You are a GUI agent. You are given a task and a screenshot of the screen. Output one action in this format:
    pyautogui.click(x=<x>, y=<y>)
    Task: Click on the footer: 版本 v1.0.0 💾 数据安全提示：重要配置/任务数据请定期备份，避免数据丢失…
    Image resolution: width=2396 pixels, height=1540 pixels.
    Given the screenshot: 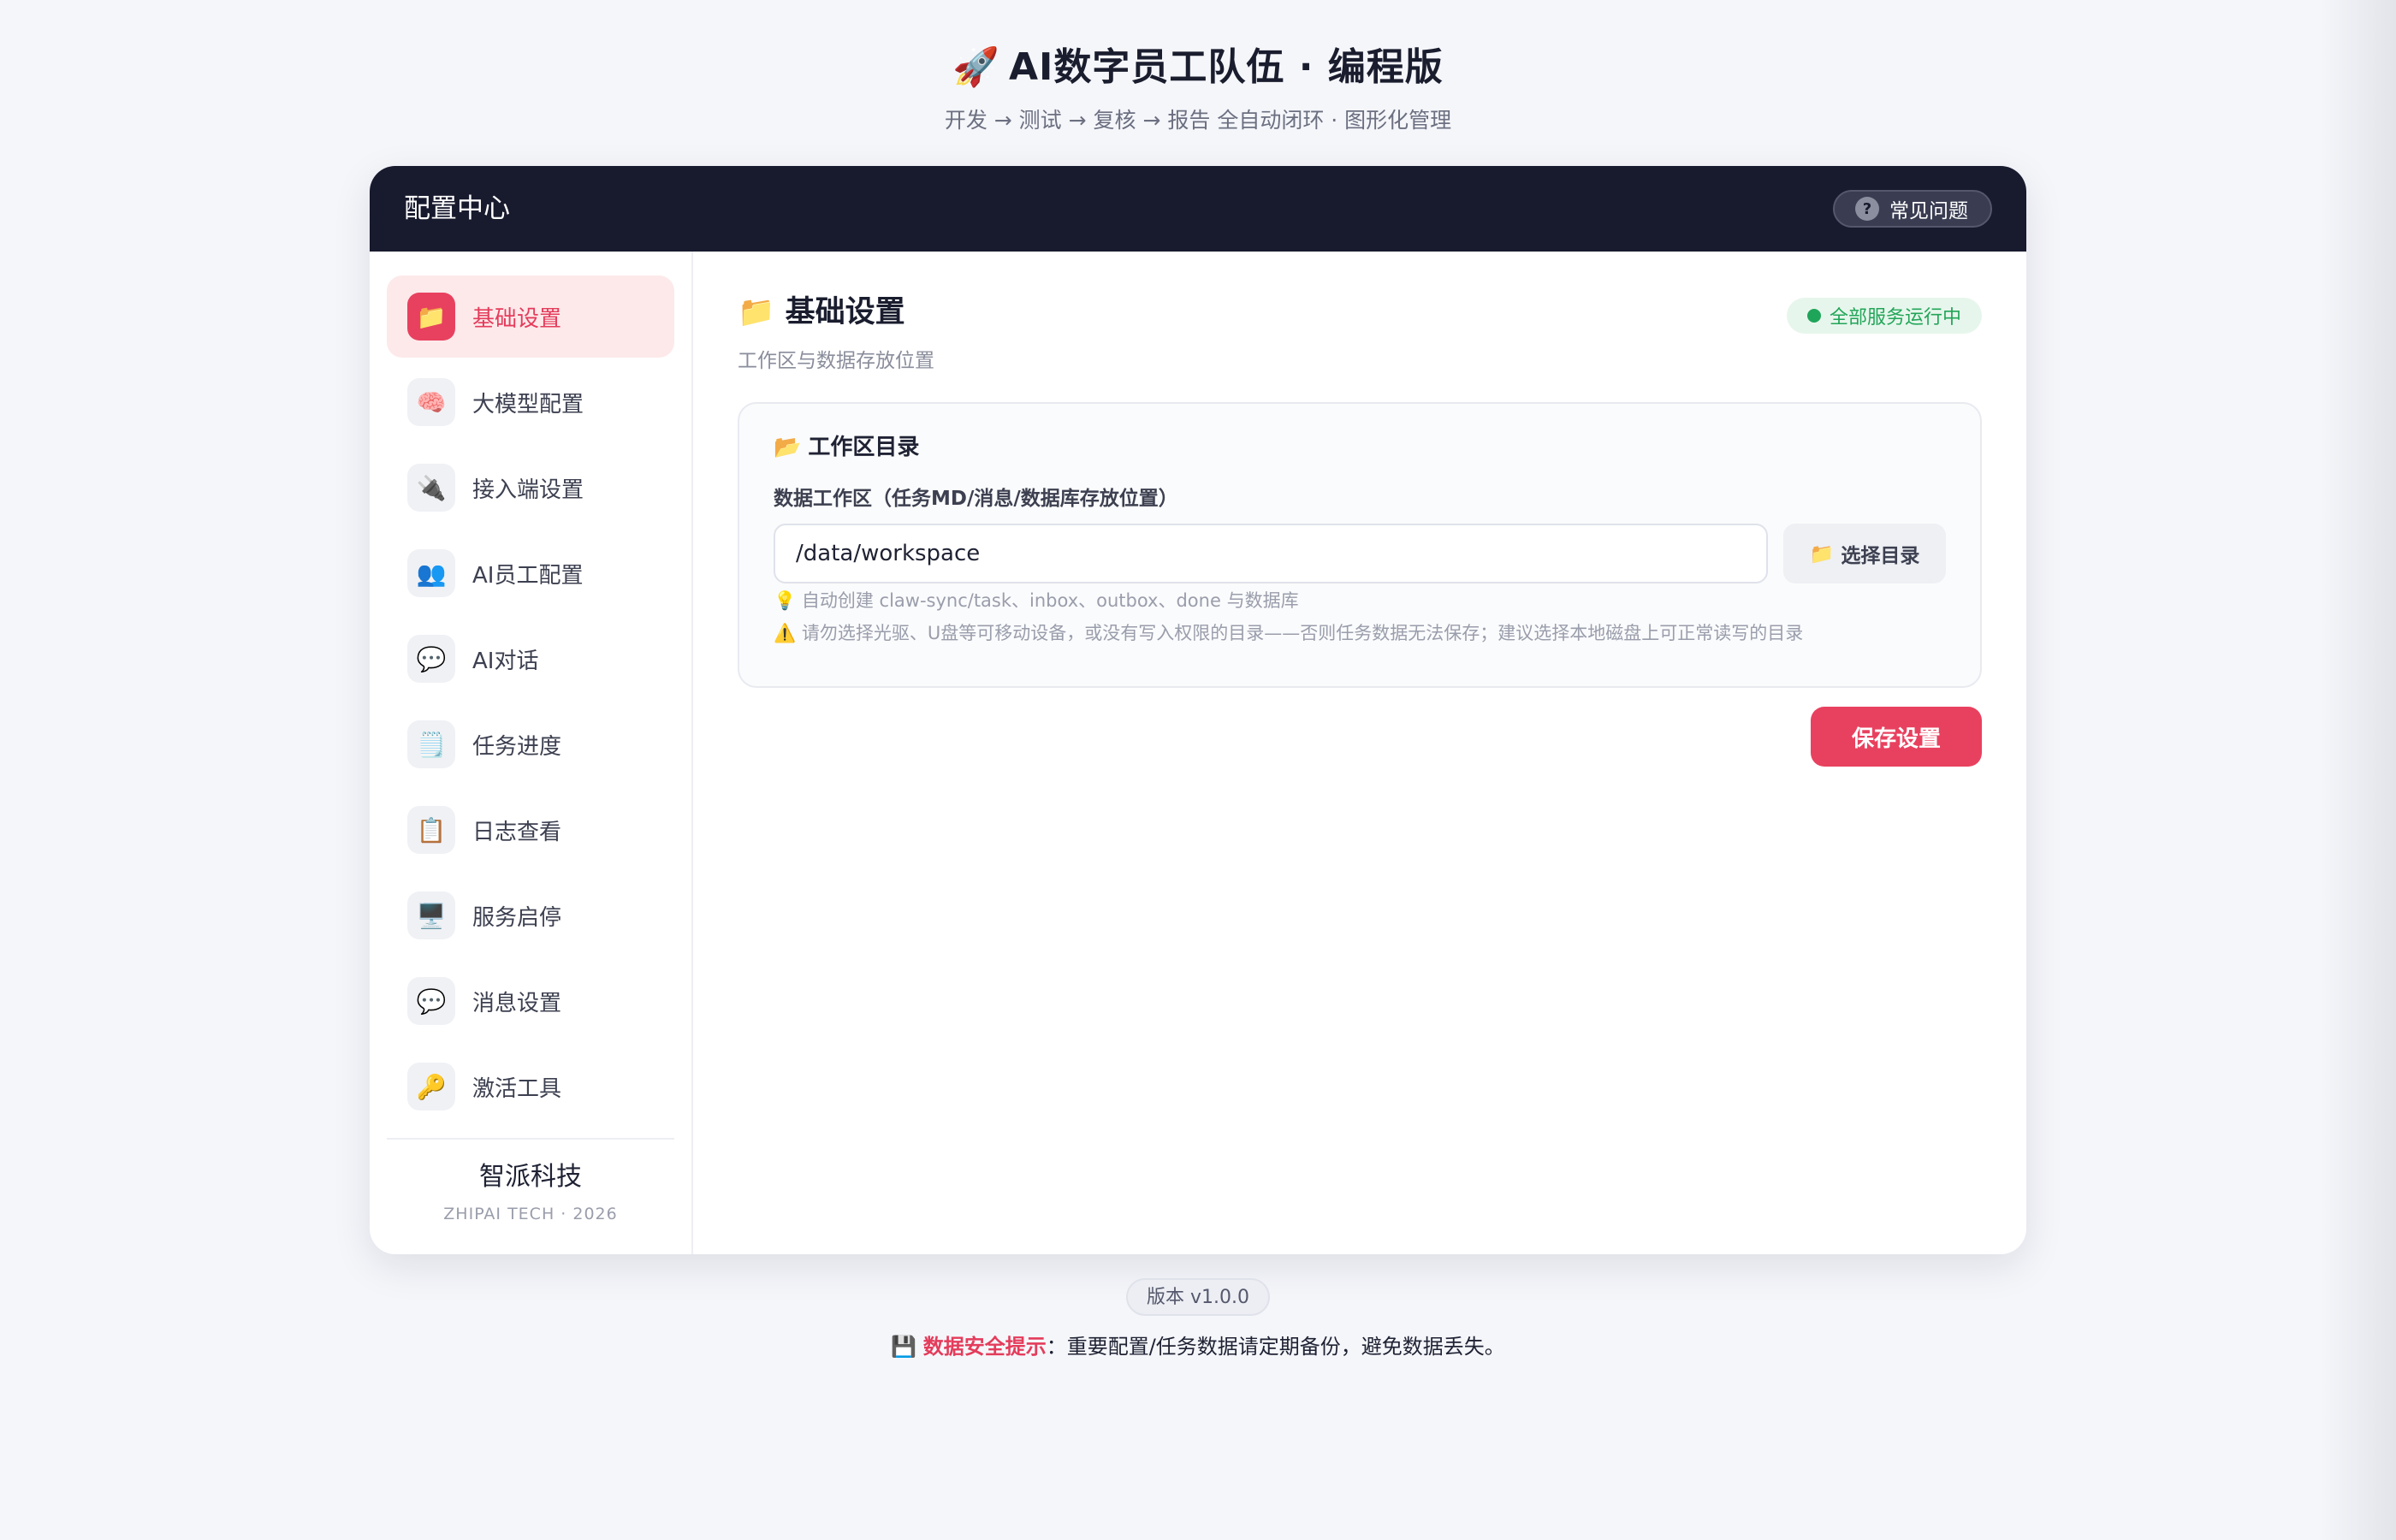 What is the action you would take?
    pyautogui.click(x=1198, y=1320)
    